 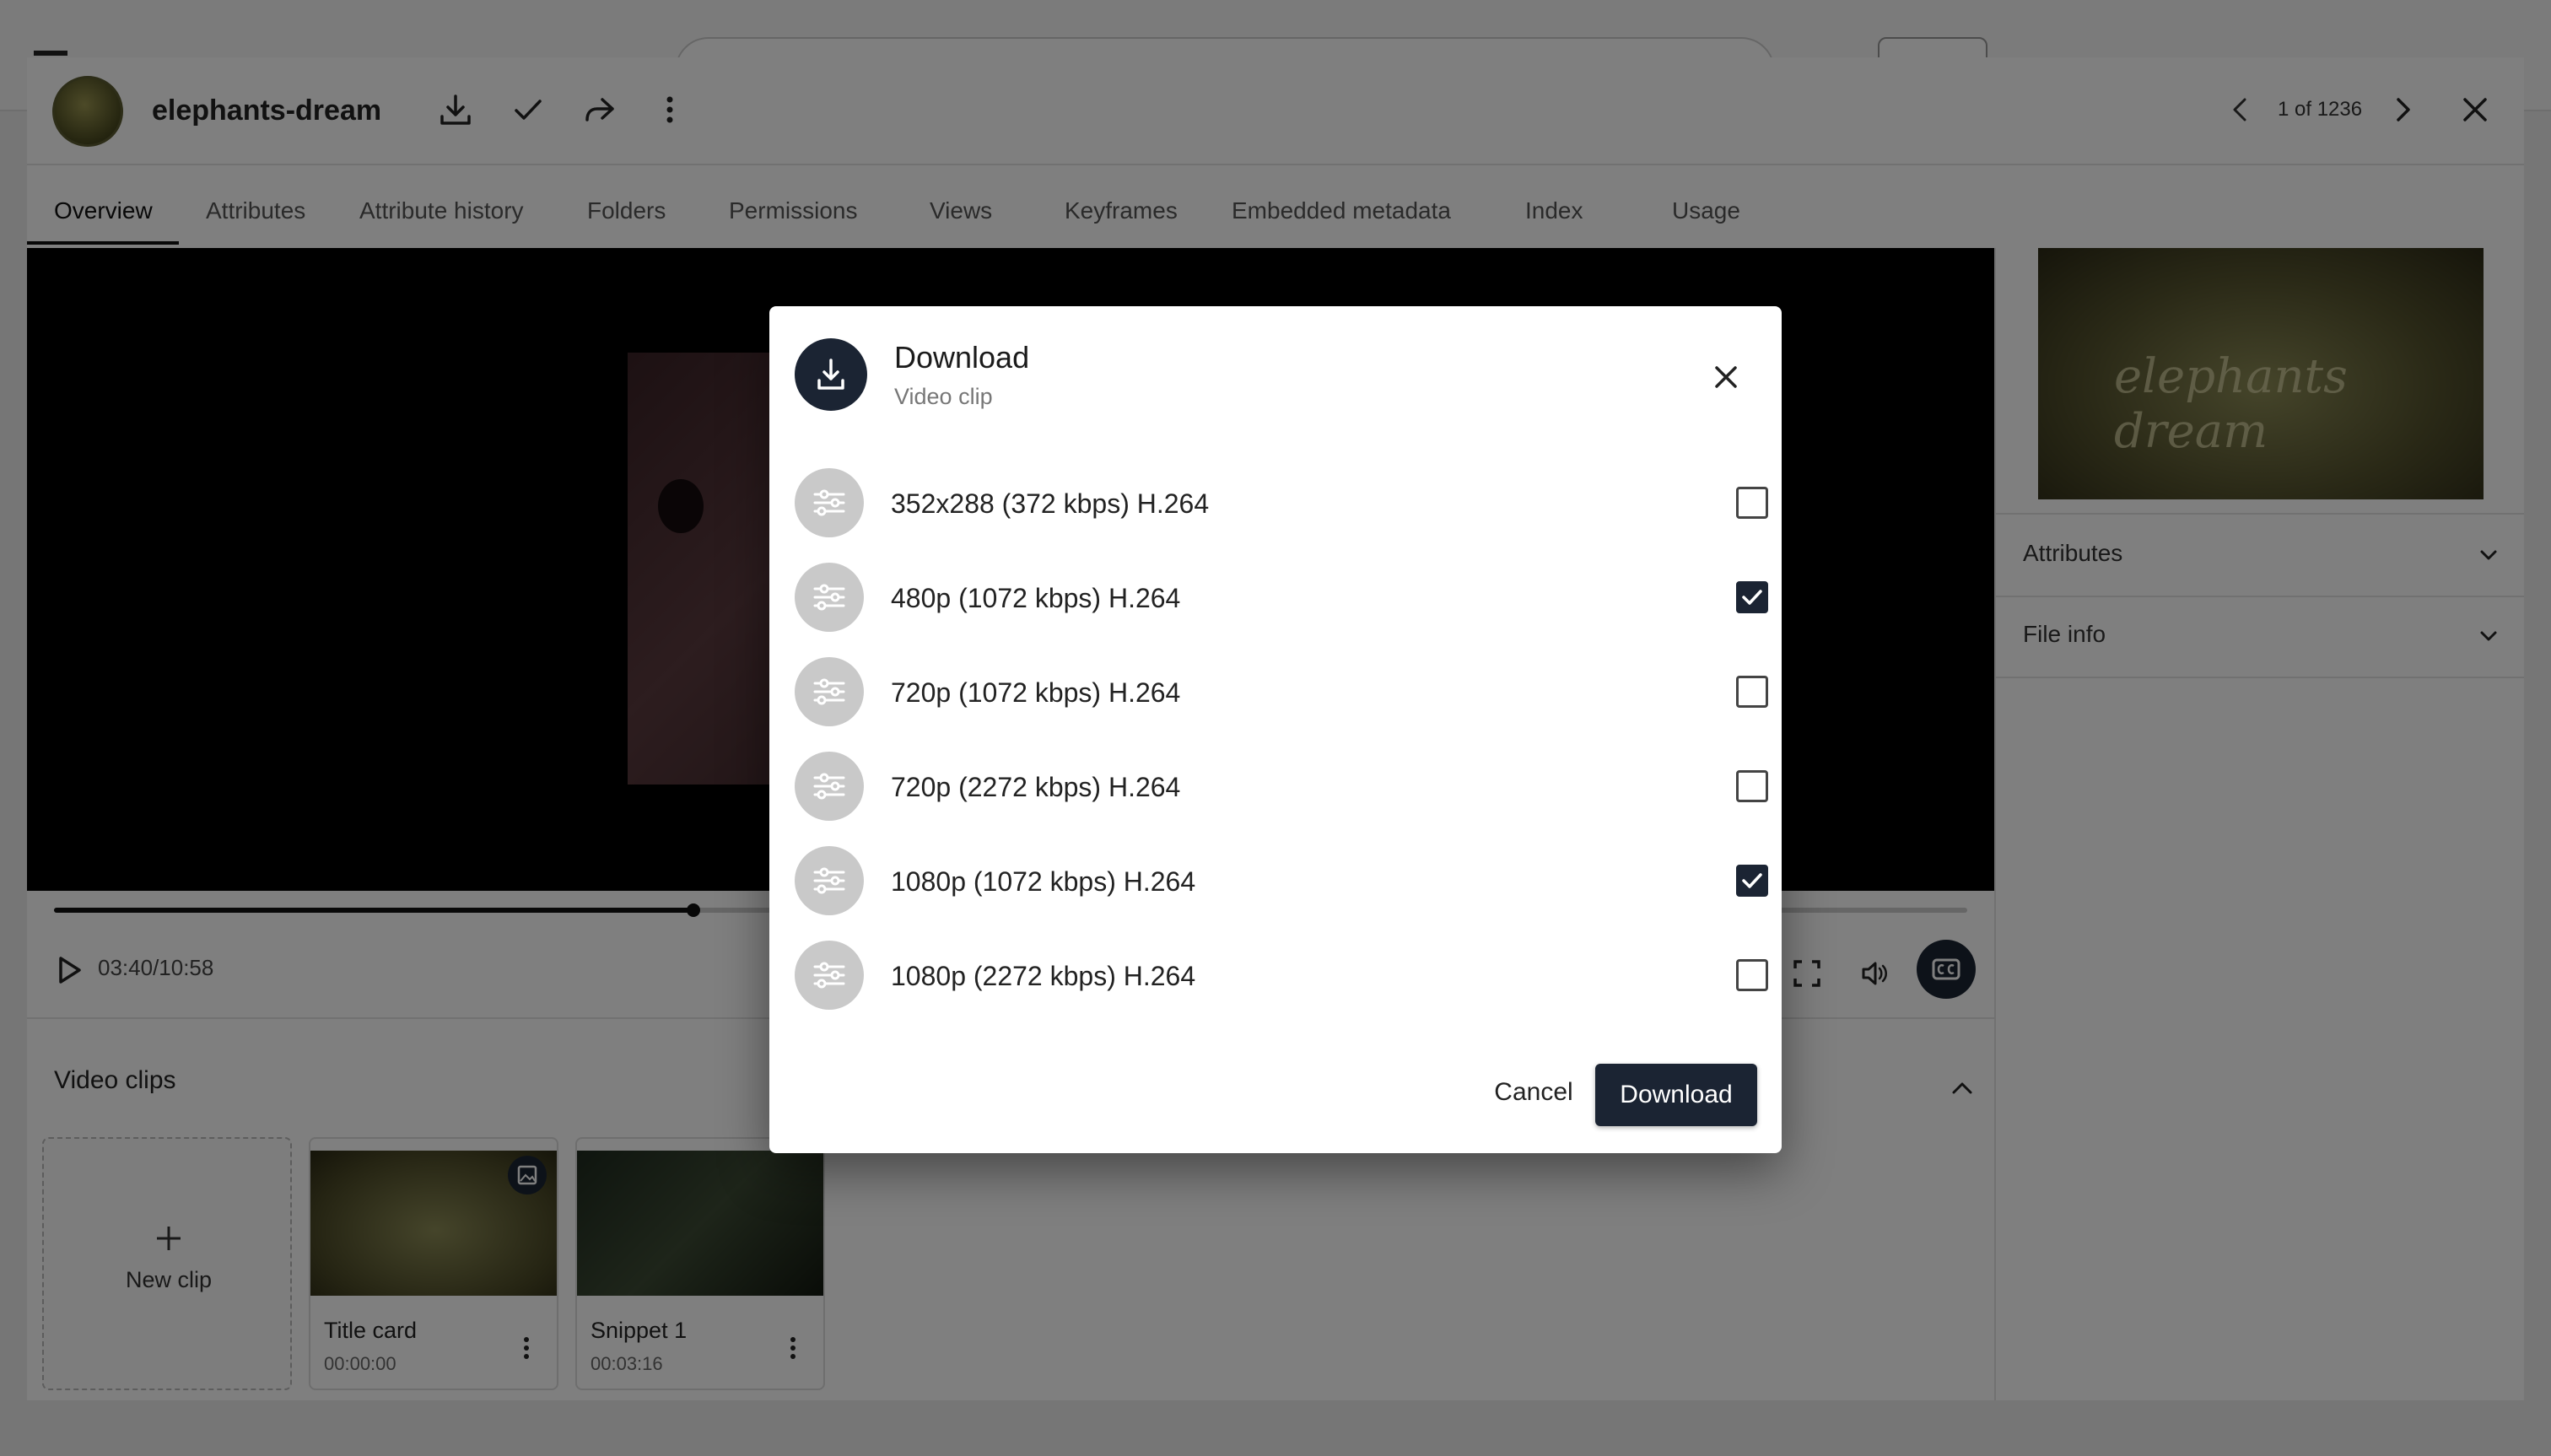 I want to click on download-option-row: 352x288 (372 kbps) H.264, so click(x=1281, y=503).